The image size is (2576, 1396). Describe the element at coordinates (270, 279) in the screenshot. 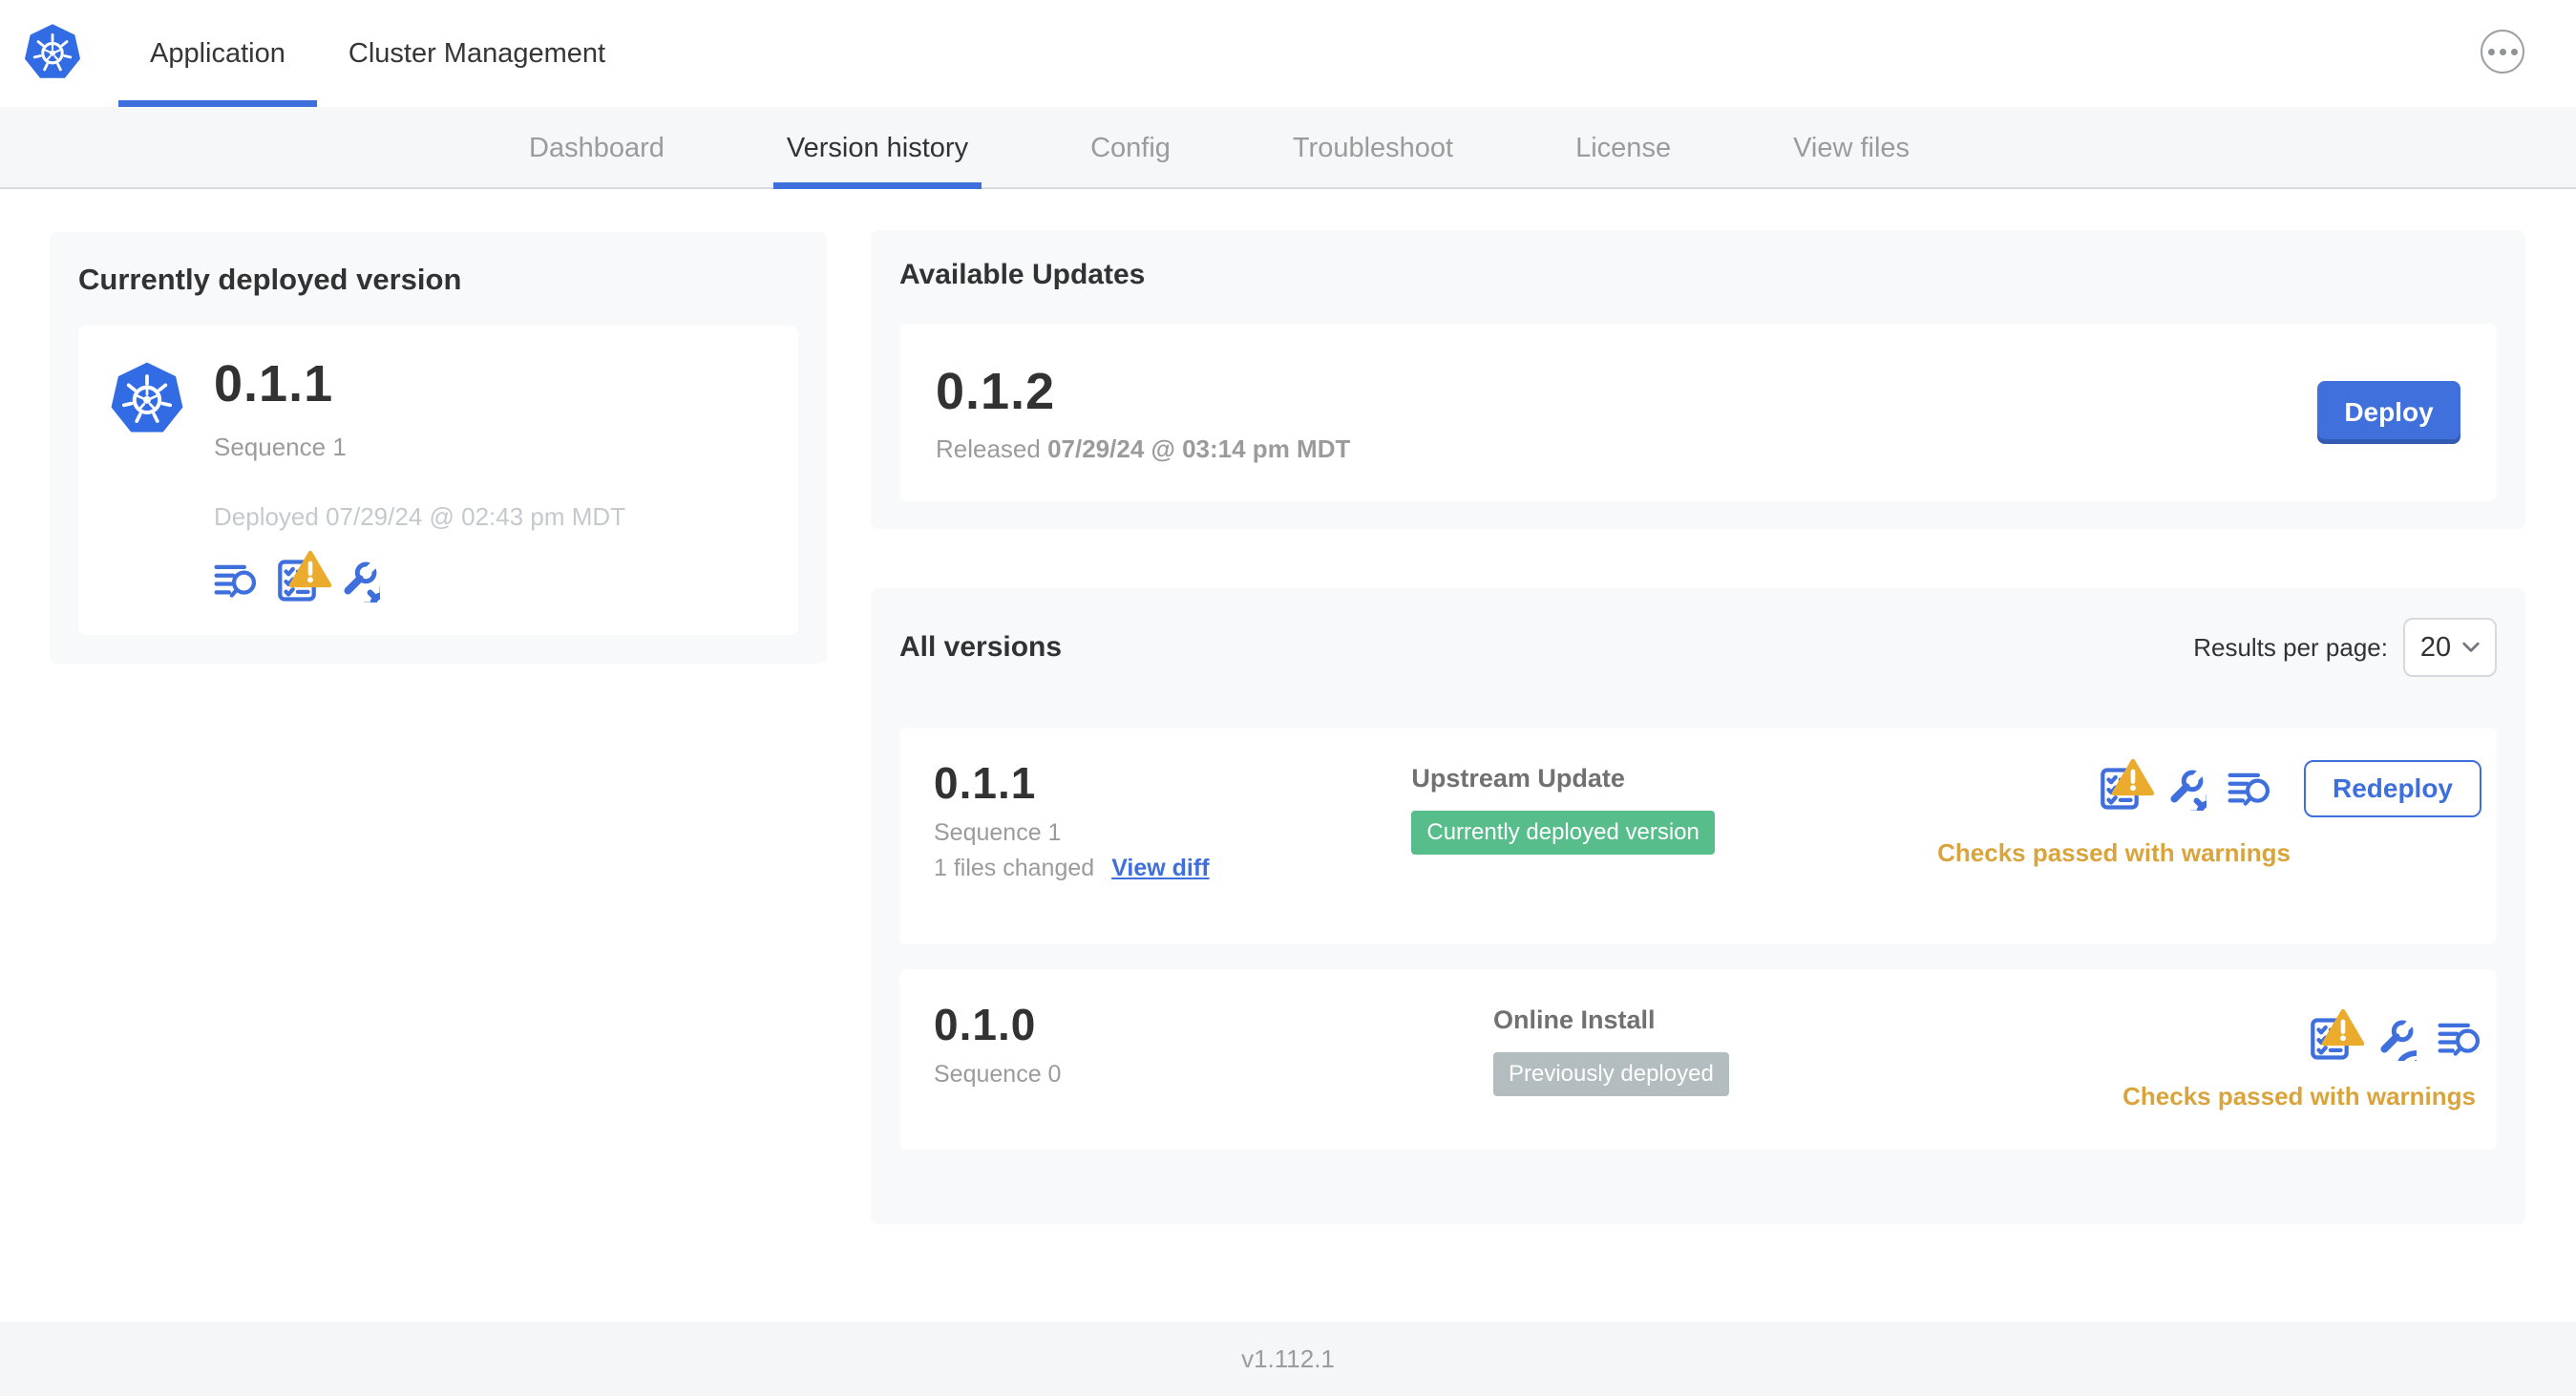

I see `deployed-card-title: Currently deployed version` at that location.